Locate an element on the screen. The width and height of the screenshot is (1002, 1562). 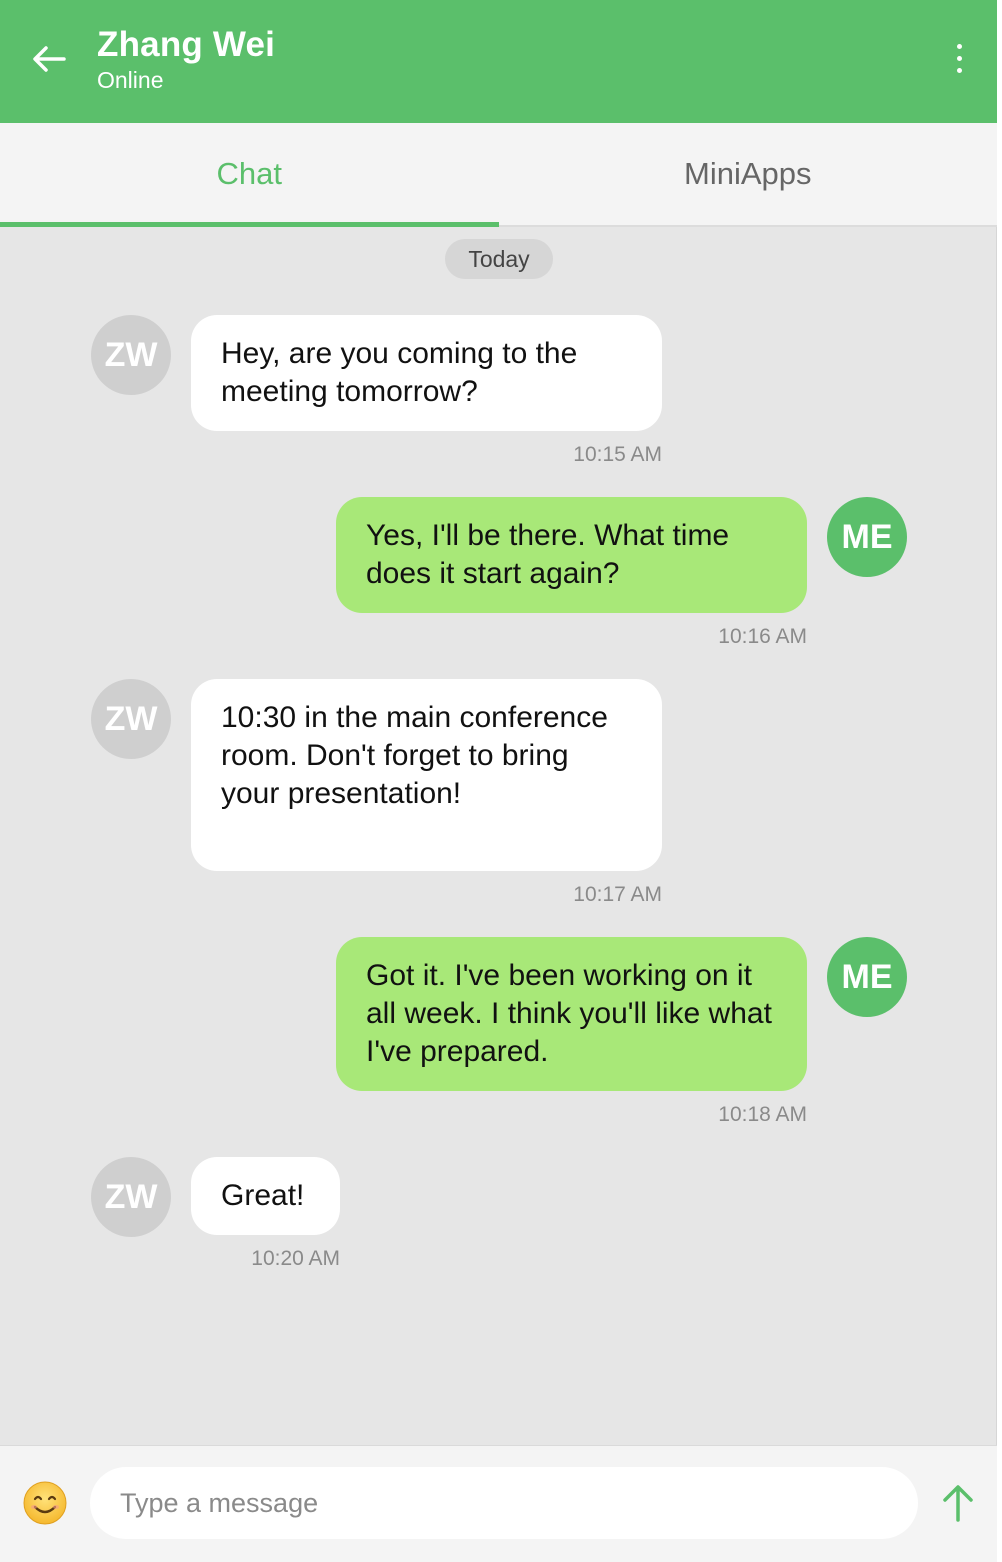
message-timestamp: 10:15 AM is located at coordinates (617, 454).